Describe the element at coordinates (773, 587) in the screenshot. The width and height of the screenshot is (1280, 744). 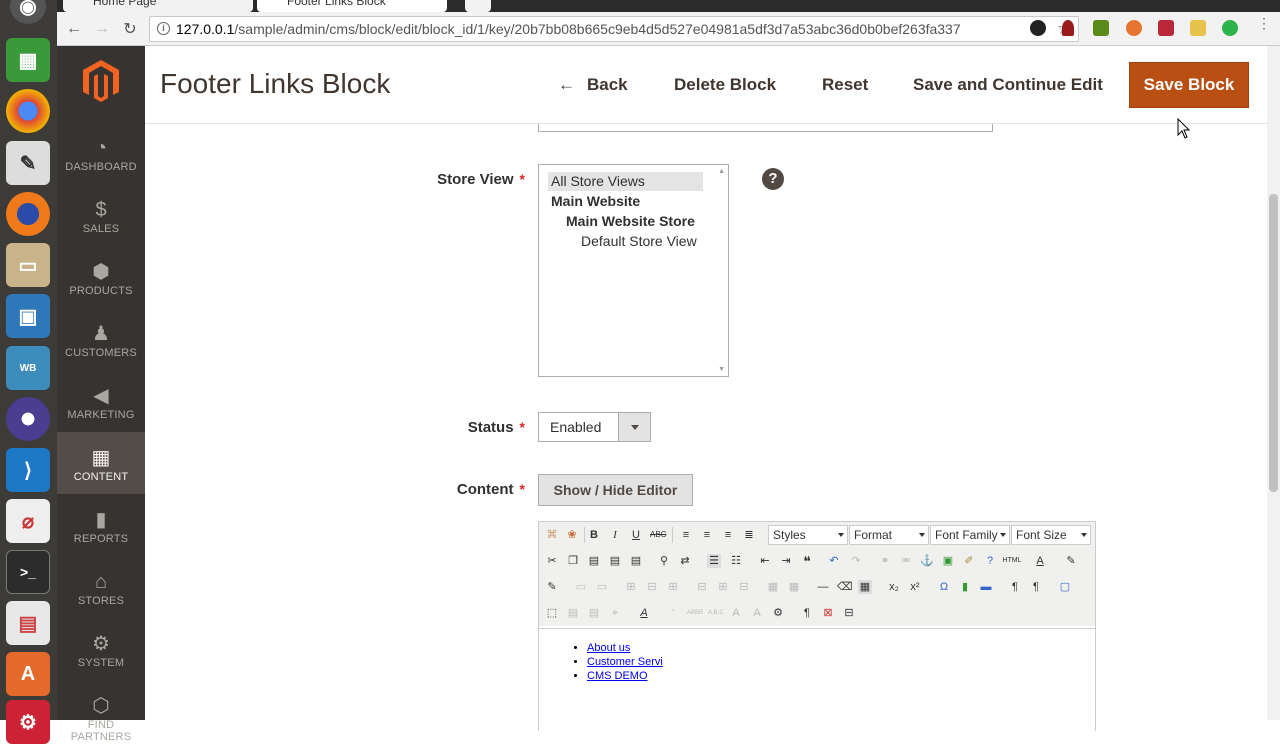
I see `table-icon: ▦` at that location.